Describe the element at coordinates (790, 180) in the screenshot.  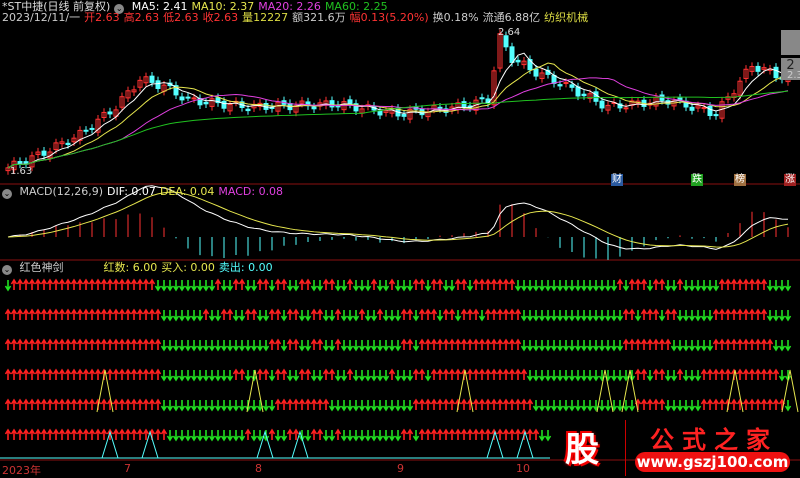
I see `tag-rise: 涨` at that location.